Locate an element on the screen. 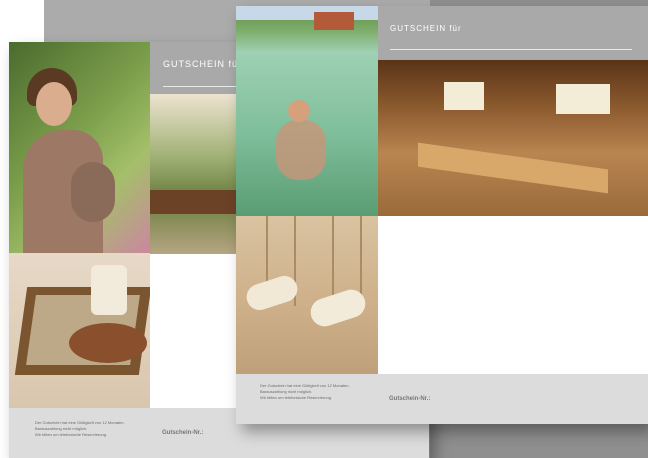 Image resolution: width=648 pixels, height=458 pixels. photo-lounge is located at coordinates (193, 174).